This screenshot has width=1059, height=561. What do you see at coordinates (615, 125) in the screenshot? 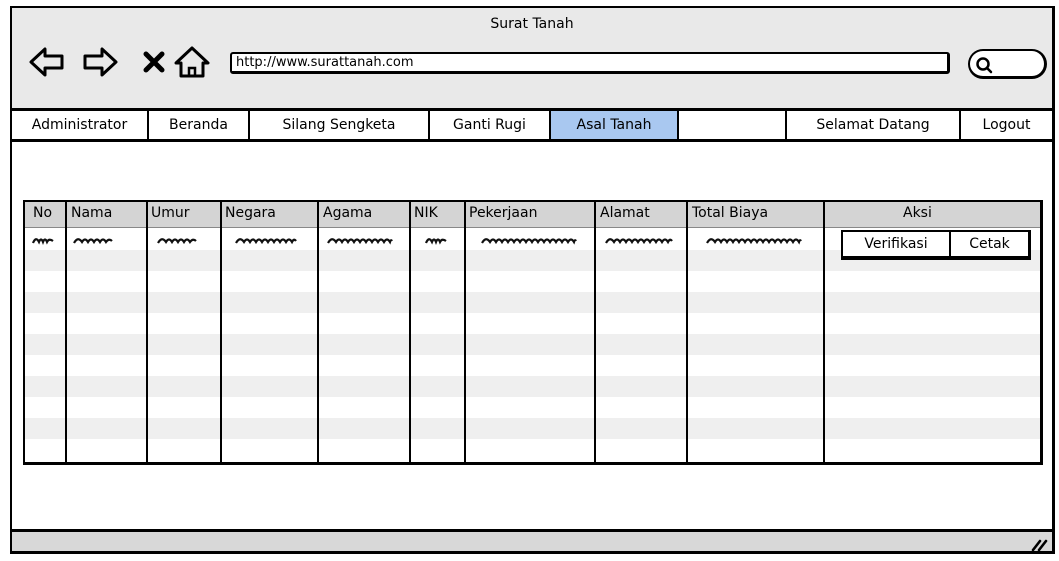
I see `menu-item-asal-tanah: Asal Tanah` at bounding box center [615, 125].